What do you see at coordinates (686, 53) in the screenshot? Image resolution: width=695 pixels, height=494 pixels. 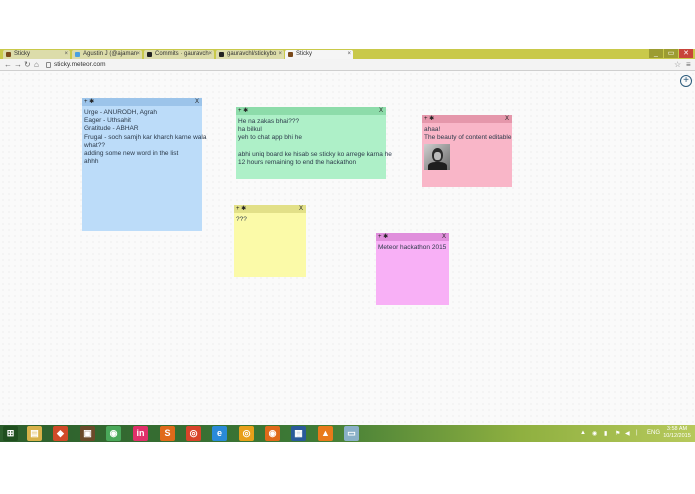 I see `close-window-button: ✕` at bounding box center [686, 53].